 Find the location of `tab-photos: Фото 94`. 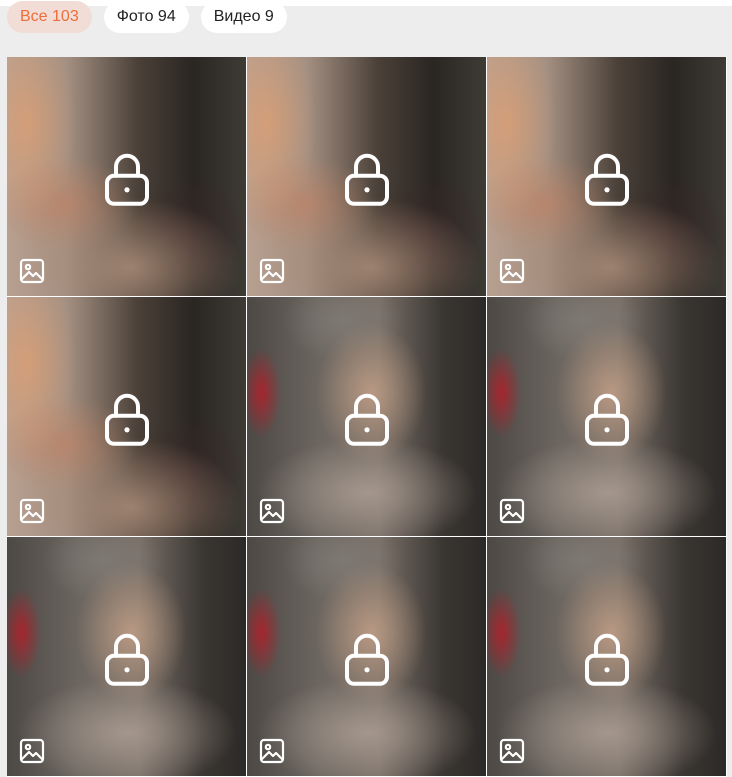

tab-photos: Фото 94 is located at coordinates (146, 17).